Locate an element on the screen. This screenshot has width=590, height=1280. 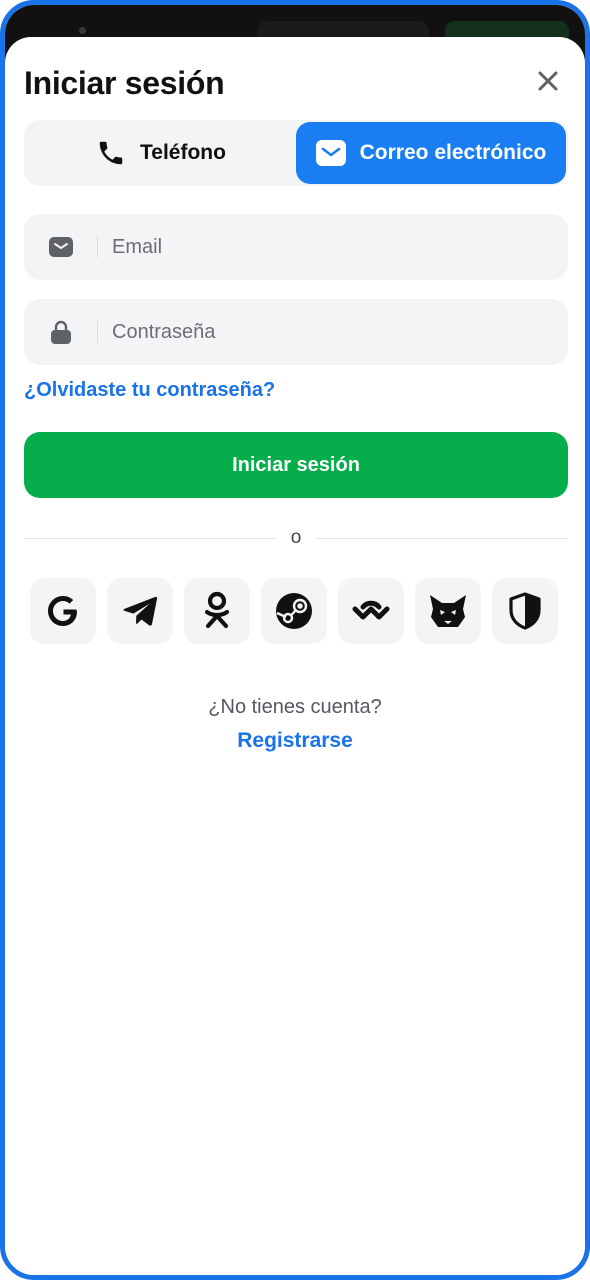
divider-line-right is located at coordinates (442, 538).